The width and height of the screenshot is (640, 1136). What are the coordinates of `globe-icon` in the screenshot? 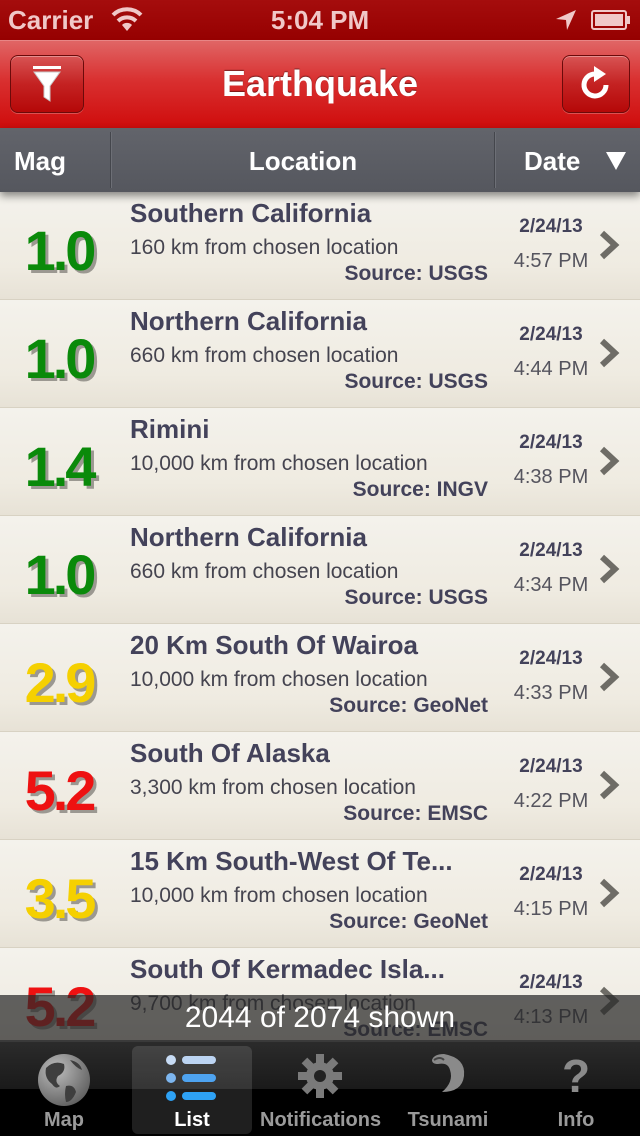 It's located at (64, 1080).